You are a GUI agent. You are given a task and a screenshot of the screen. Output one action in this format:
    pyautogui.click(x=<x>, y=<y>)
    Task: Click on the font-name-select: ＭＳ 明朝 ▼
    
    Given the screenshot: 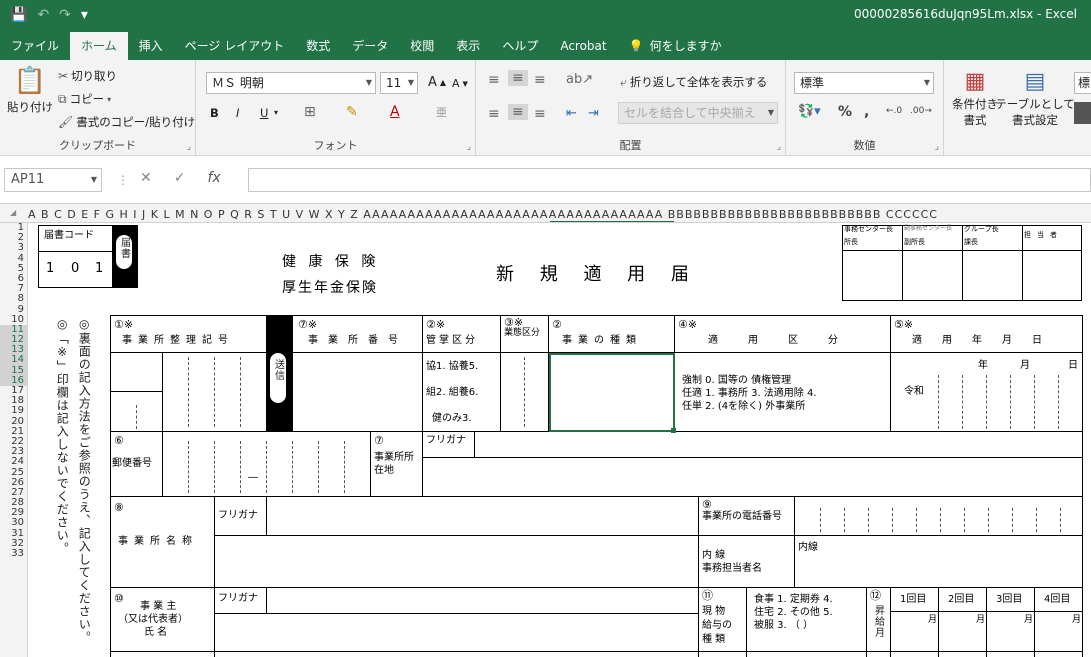 What is the action you would take?
    pyautogui.click(x=291, y=83)
    